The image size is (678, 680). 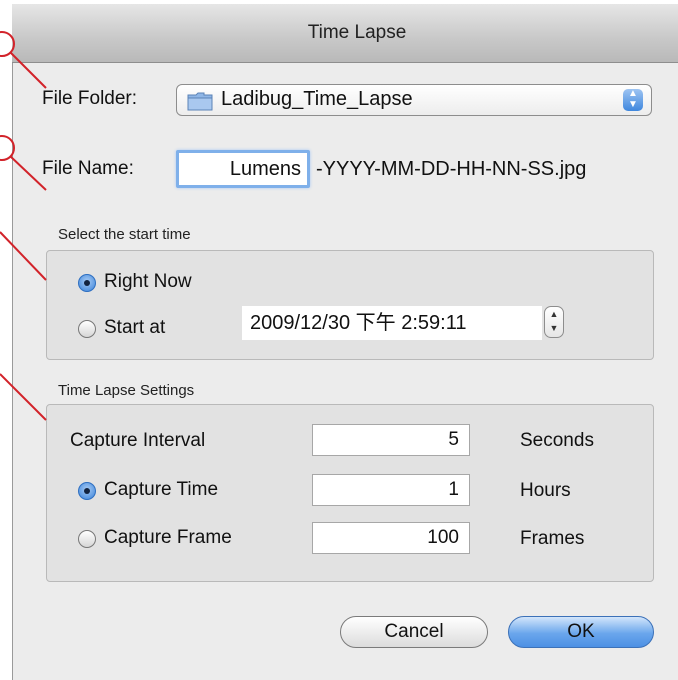 I want to click on annotation-overlay, so click(x=23, y=226).